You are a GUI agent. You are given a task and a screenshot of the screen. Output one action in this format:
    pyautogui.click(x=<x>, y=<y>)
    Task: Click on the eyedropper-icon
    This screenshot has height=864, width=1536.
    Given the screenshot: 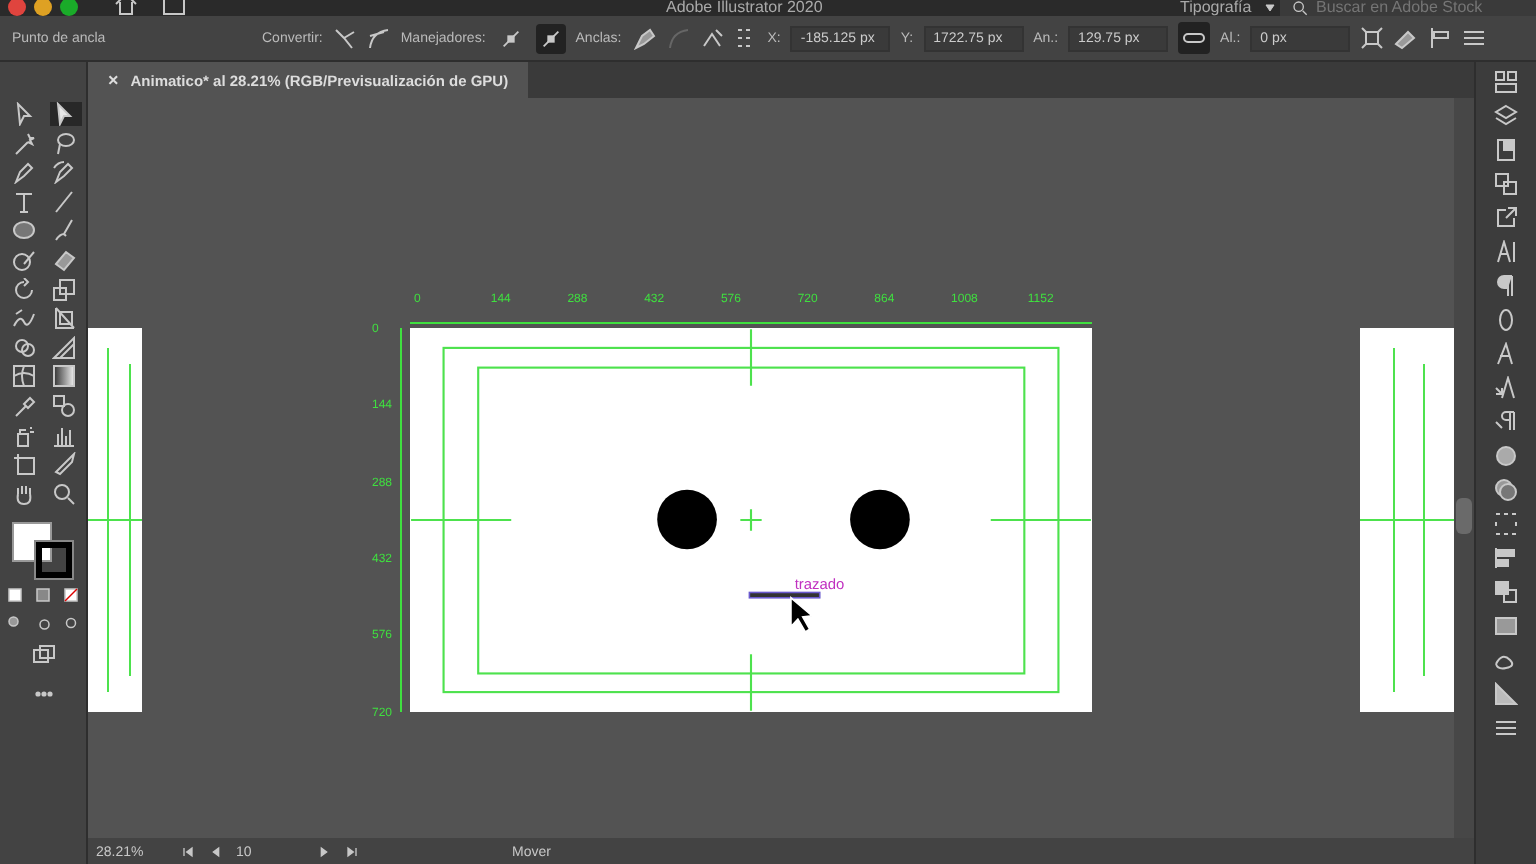 What is the action you would take?
    pyautogui.click(x=23, y=405)
    